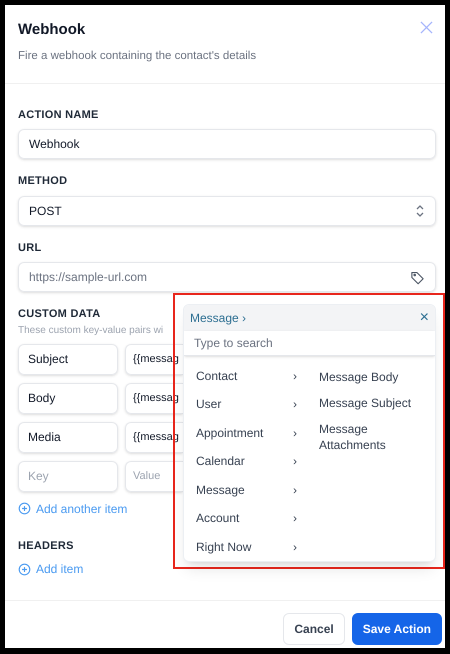 Image resolution: width=450 pixels, height=654 pixels. I want to click on close-button: ×, so click(424, 318).